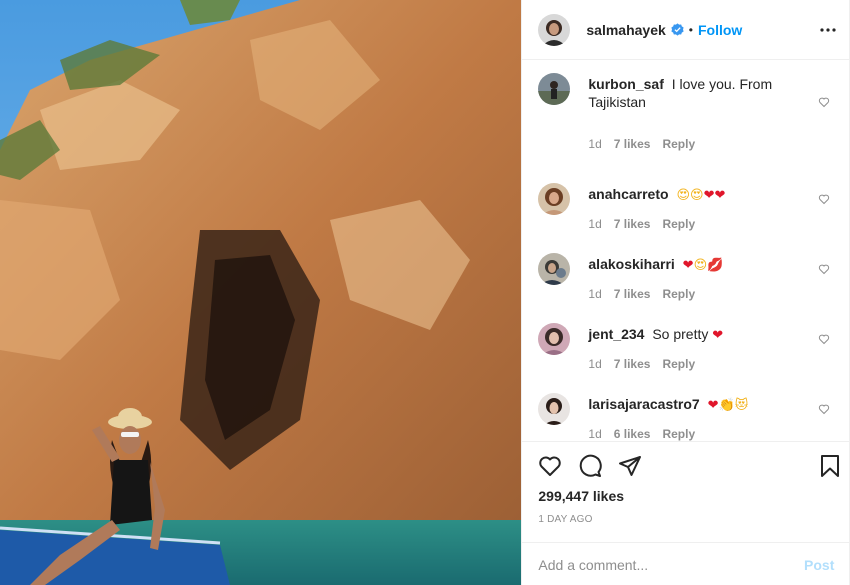 The image size is (850, 585). Describe the element at coordinates (698, 93) in the screenshot. I see `comment-body: kurbon_saf I love you. From Tajikistan` at that location.